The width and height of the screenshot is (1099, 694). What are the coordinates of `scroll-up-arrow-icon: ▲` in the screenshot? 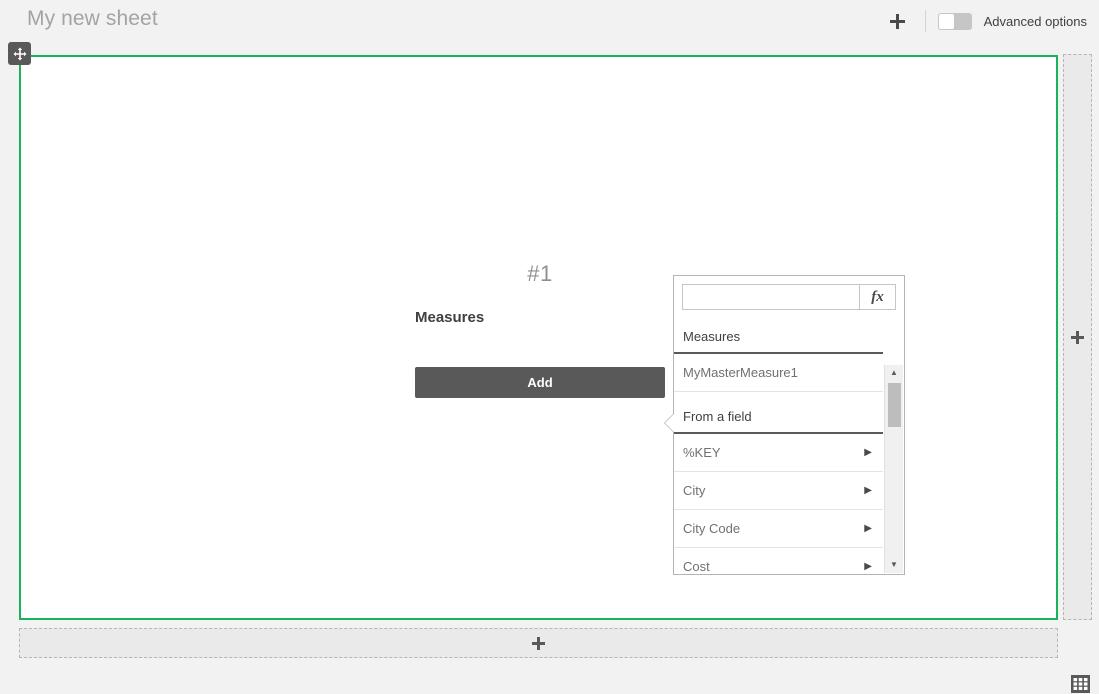 It's located at (894, 373).